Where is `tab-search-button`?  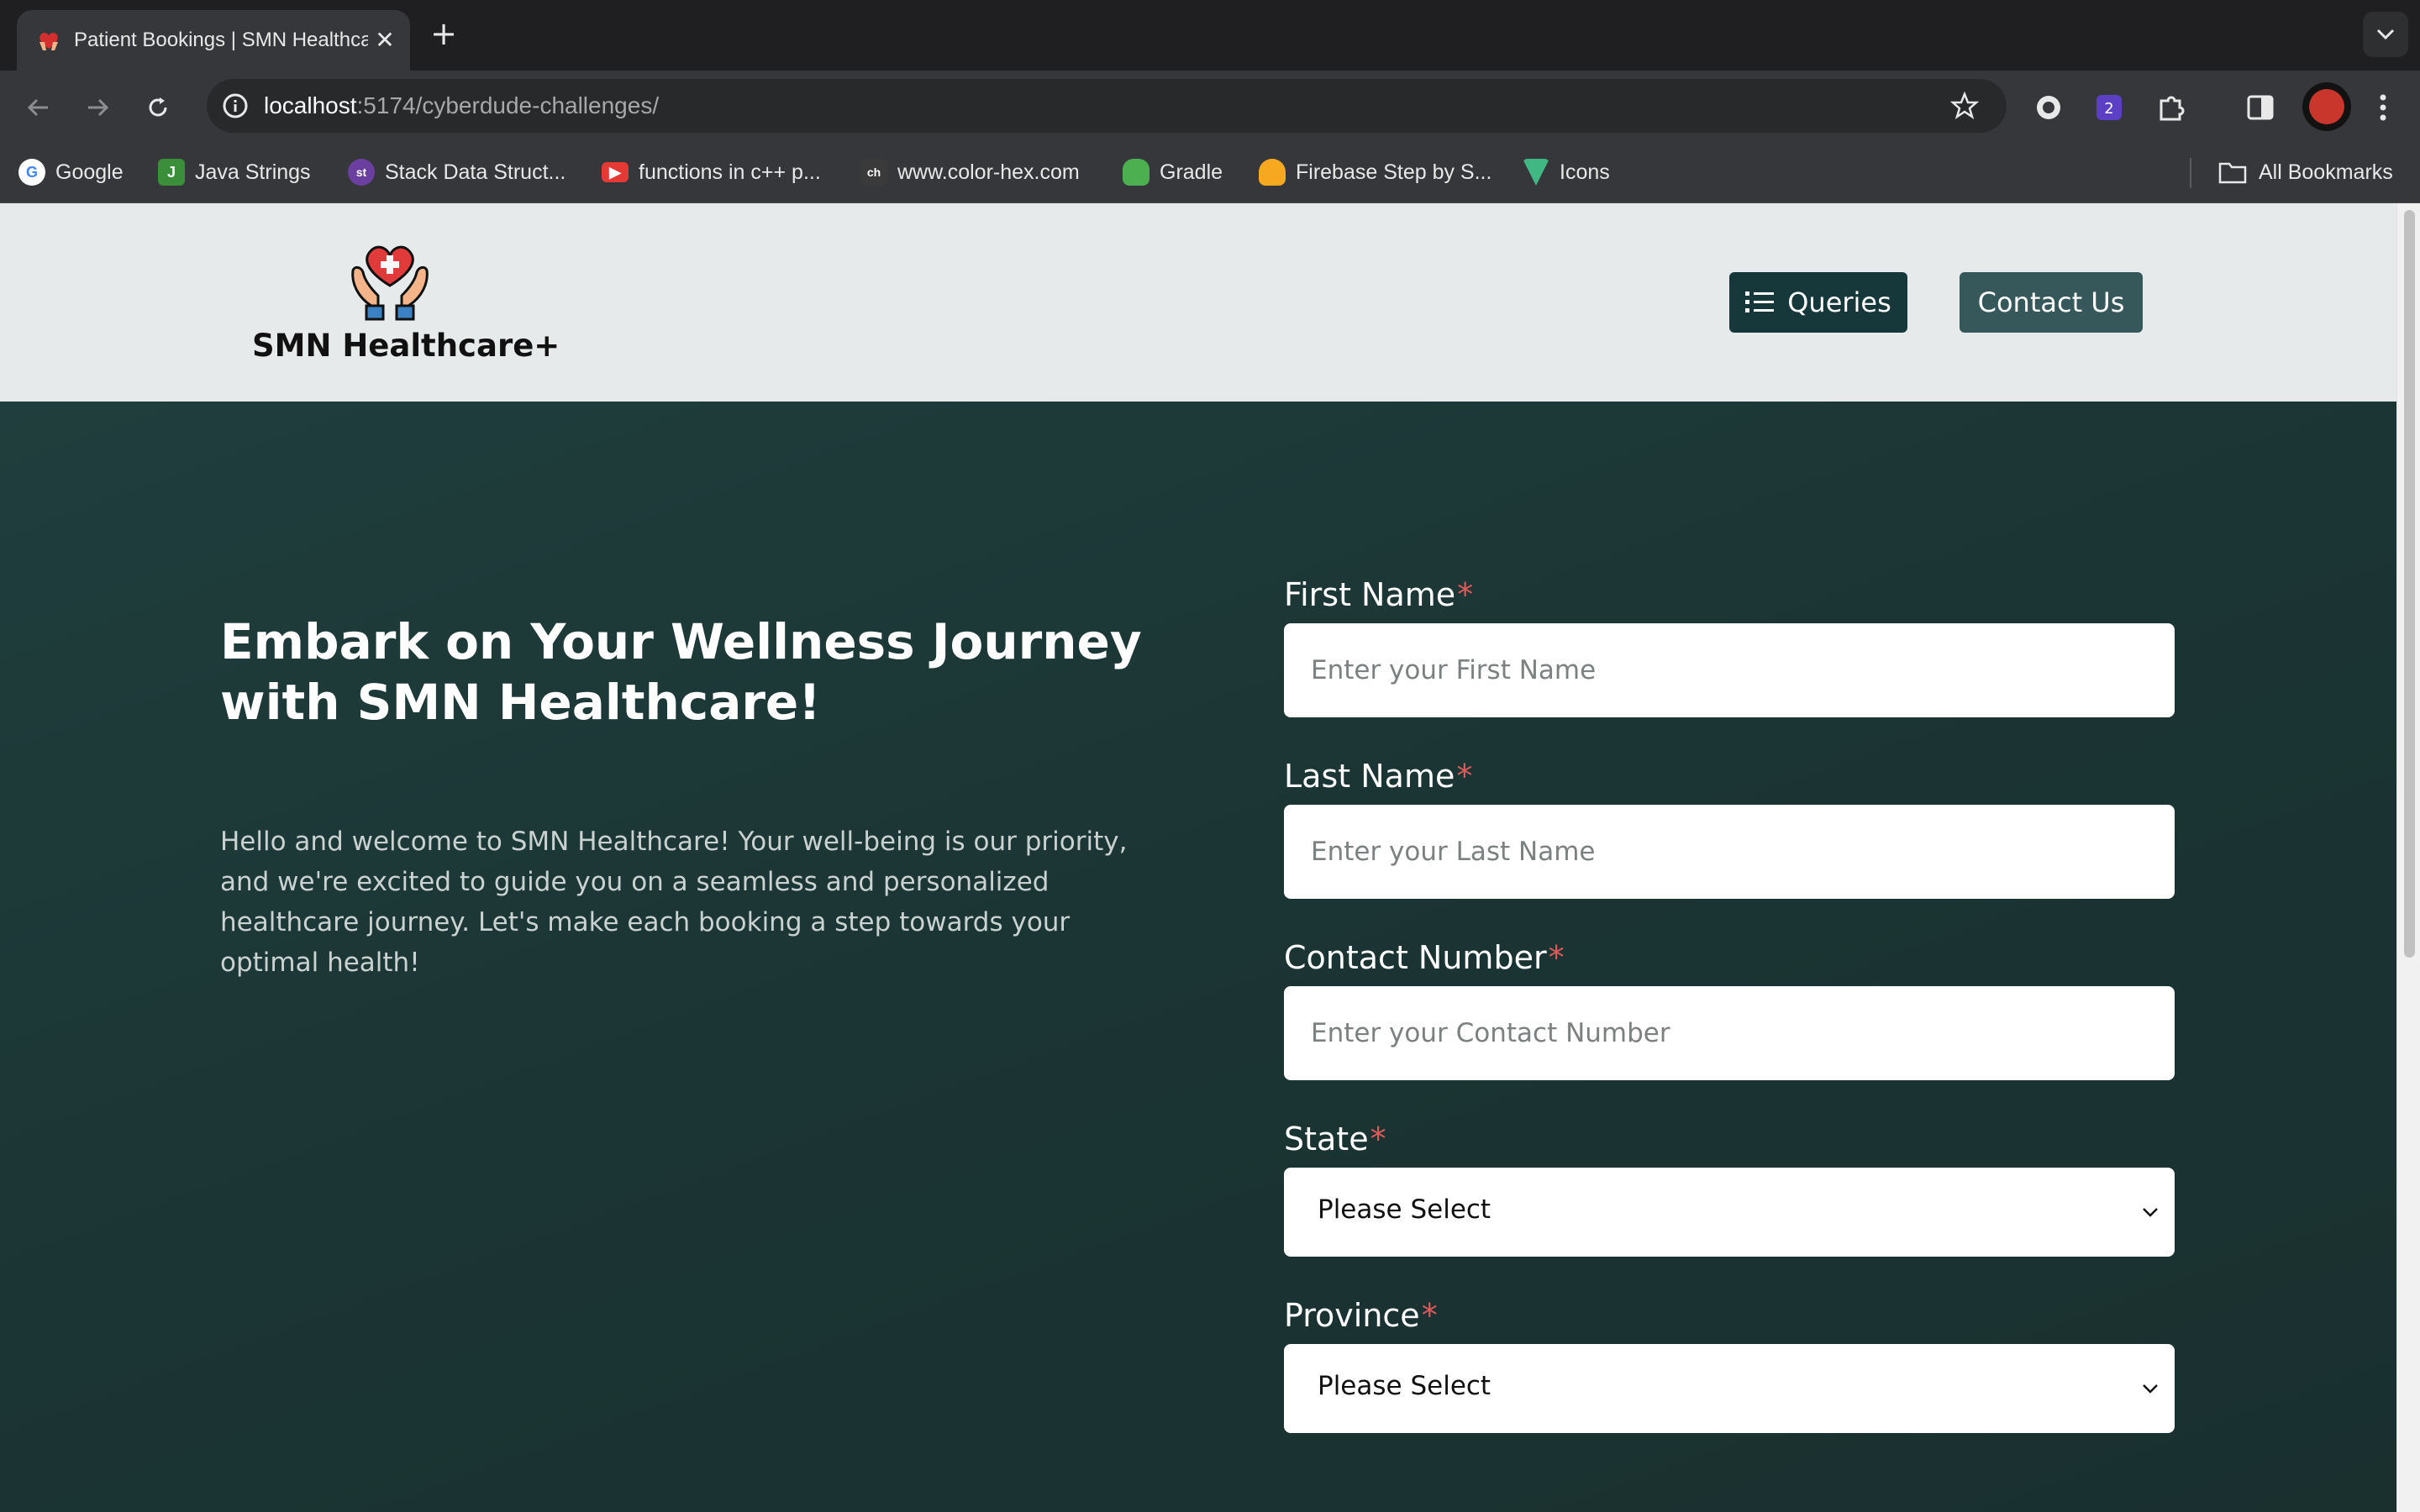
tab-search-button is located at coordinates (2386, 34).